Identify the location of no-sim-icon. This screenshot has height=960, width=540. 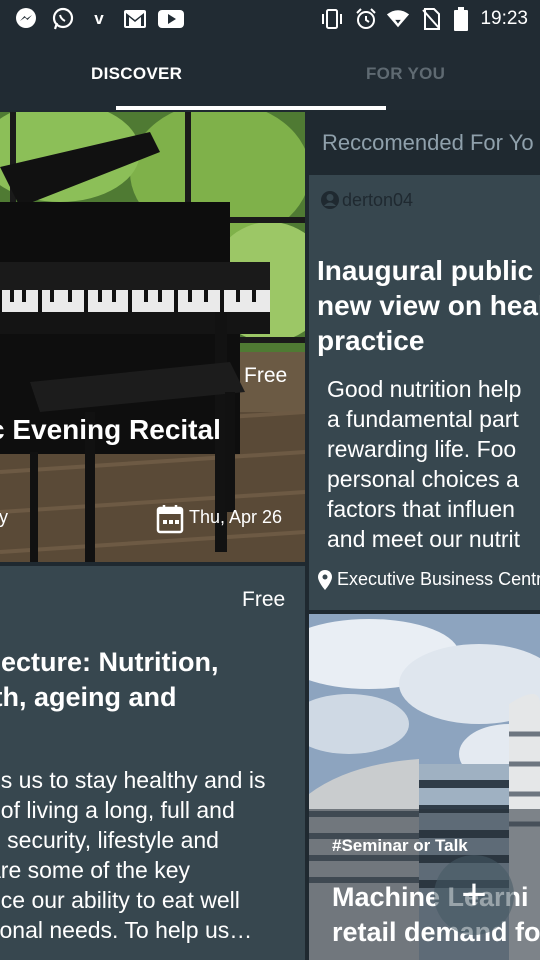
(431, 19).